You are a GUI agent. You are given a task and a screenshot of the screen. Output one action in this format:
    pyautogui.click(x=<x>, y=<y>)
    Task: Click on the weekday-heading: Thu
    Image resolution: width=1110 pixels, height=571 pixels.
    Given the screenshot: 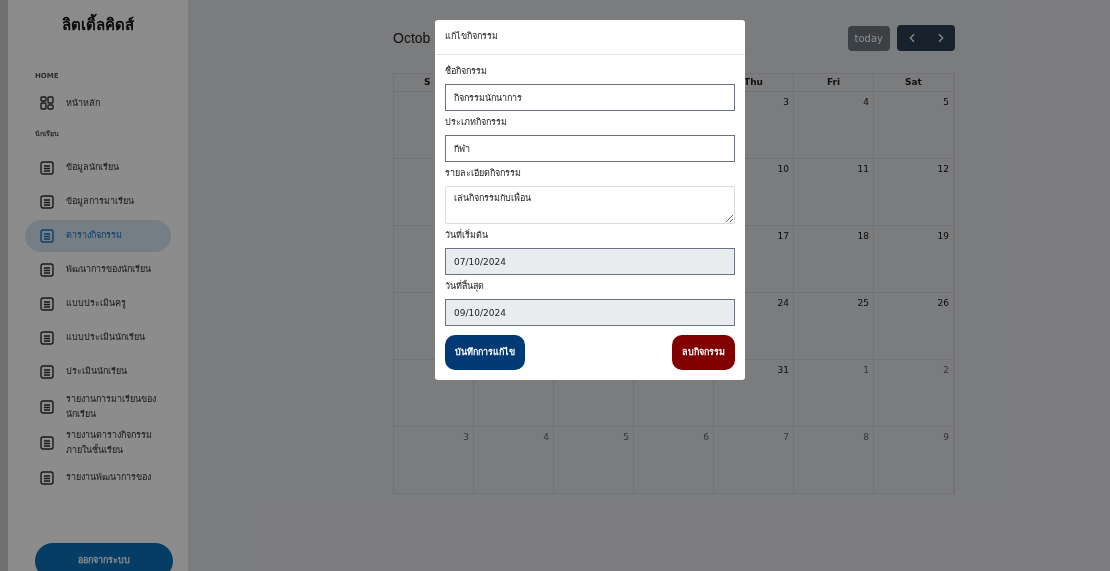 What is the action you would take?
    pyautogui.click(x=753, y=82)
    